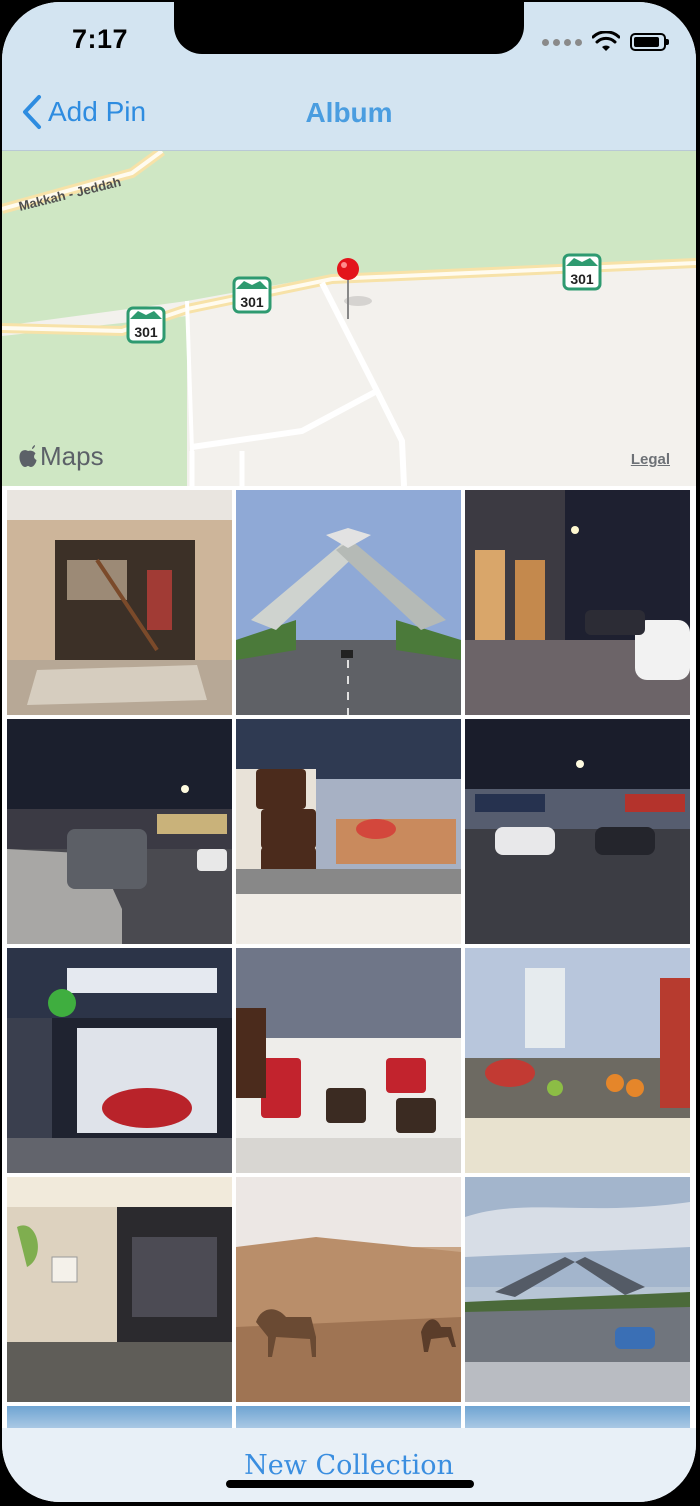  I want to click on photo-grid-next-row, so click(349, 1417).